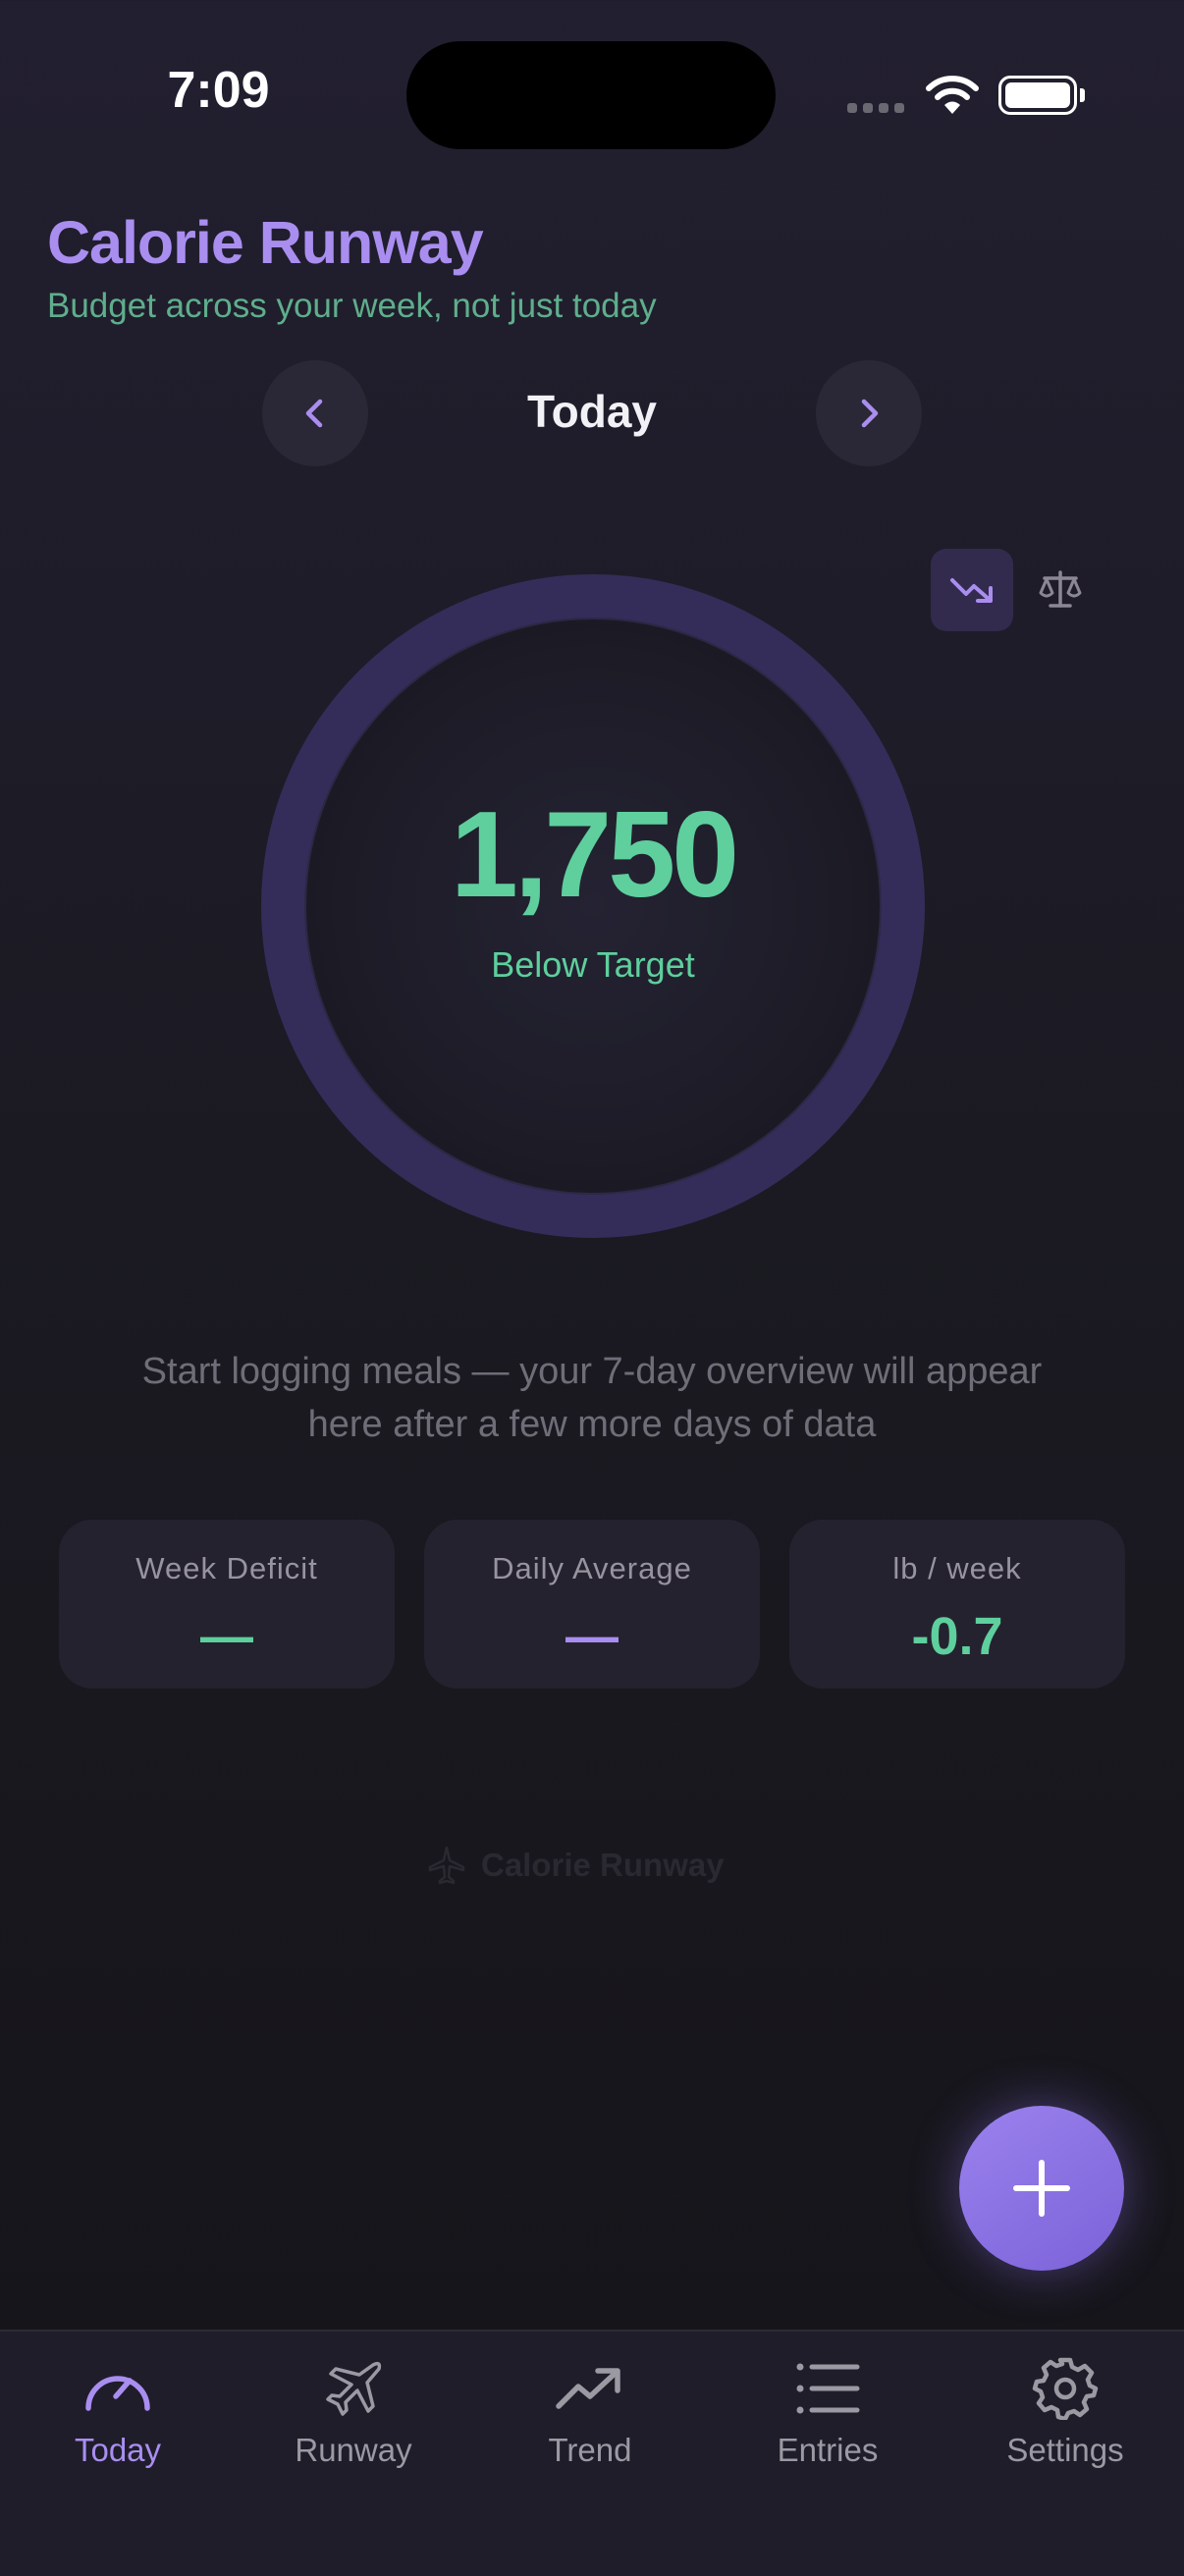 This screenshot has width=1184, height=2576. Describe the element at coordinates (603, 1865) in the screenshot. I see `watermark-text: Calorie Runway` at that location.